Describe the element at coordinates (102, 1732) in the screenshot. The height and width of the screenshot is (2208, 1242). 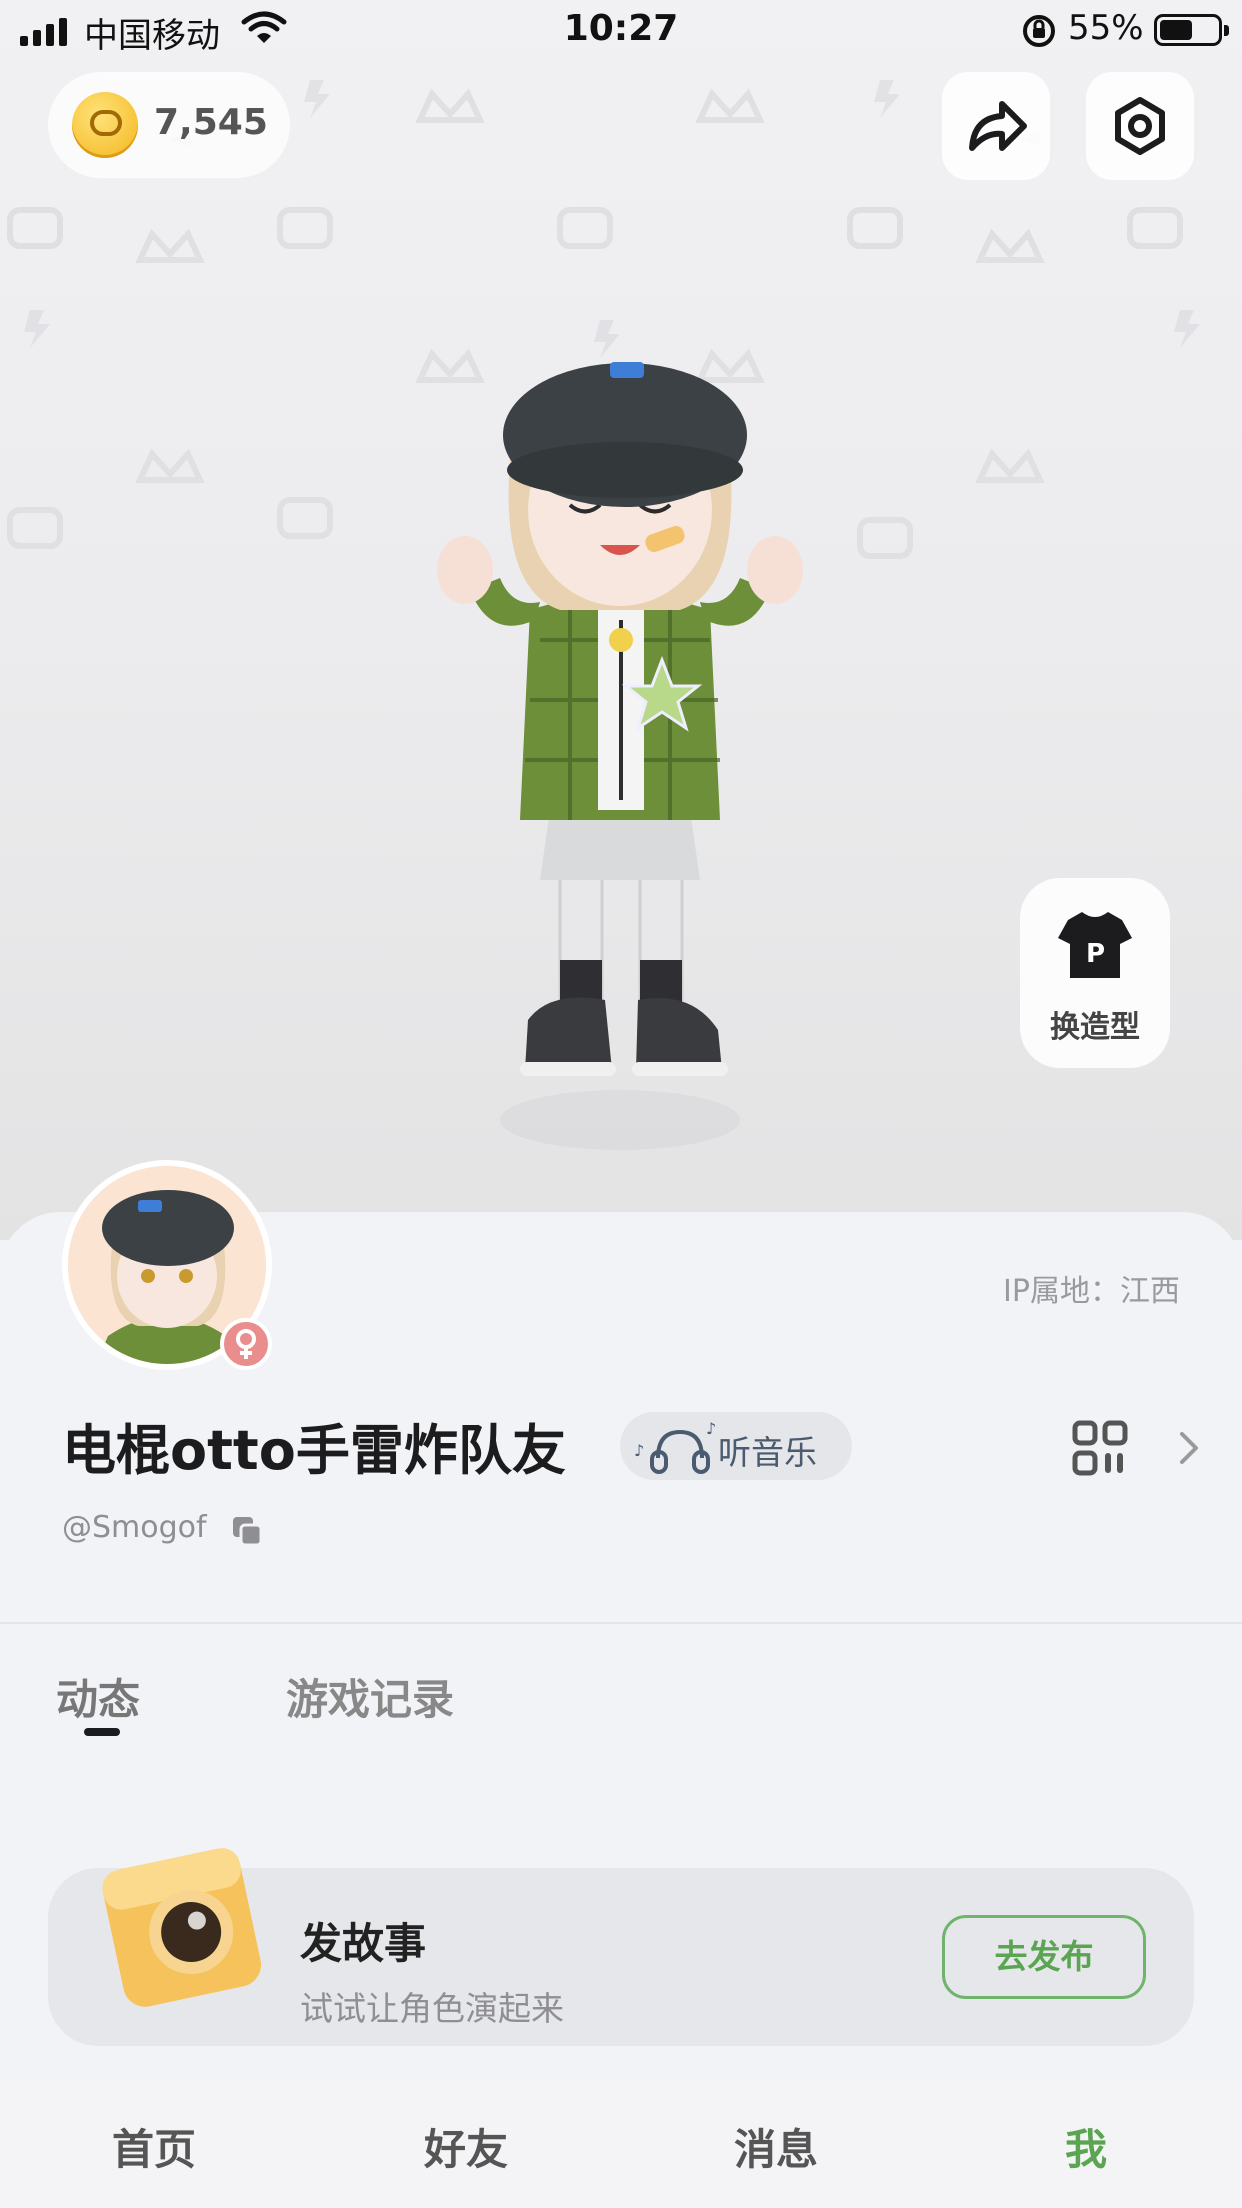
I see `tab-active-indicator` at that location.